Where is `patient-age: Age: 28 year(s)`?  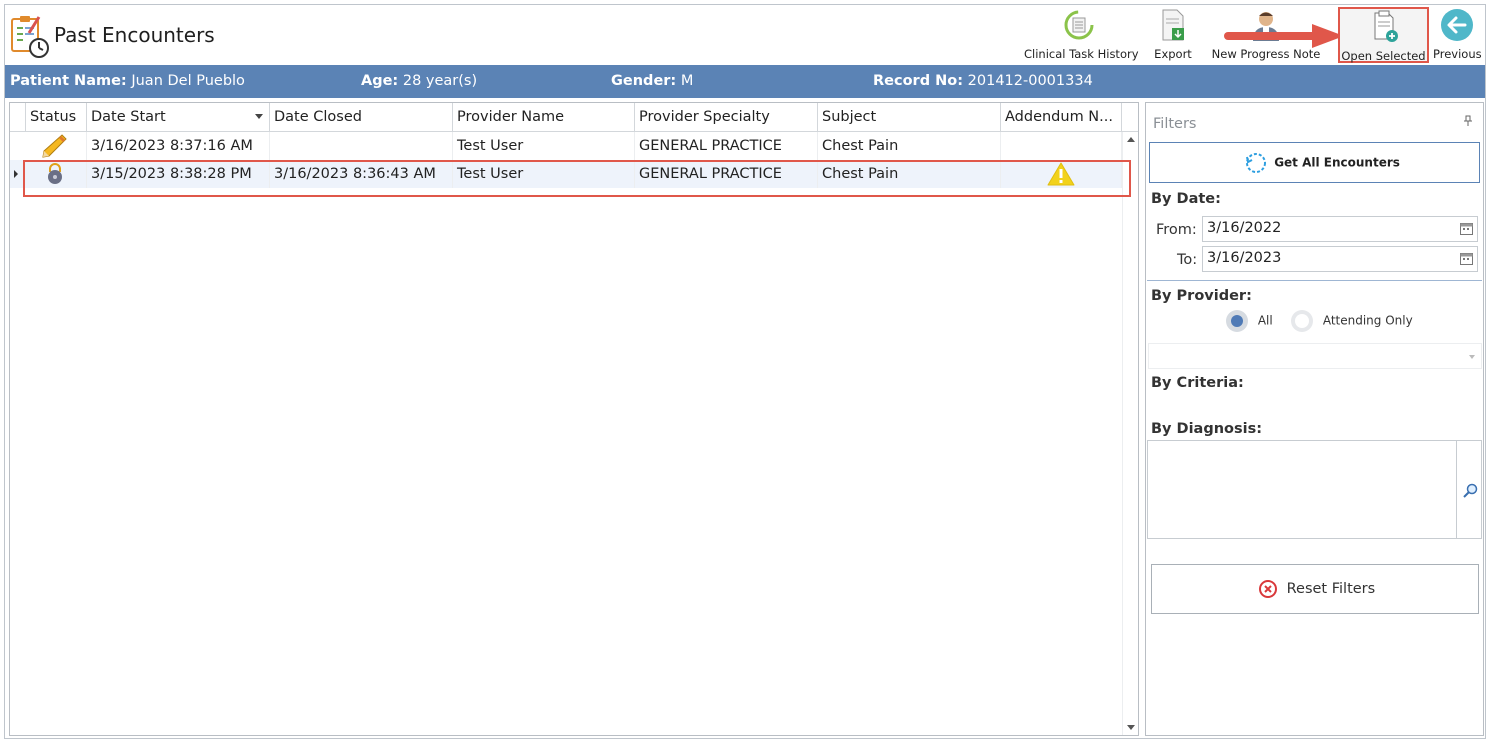
patient-age: Age: 28 year(s) is located at coordinates (419, 81).